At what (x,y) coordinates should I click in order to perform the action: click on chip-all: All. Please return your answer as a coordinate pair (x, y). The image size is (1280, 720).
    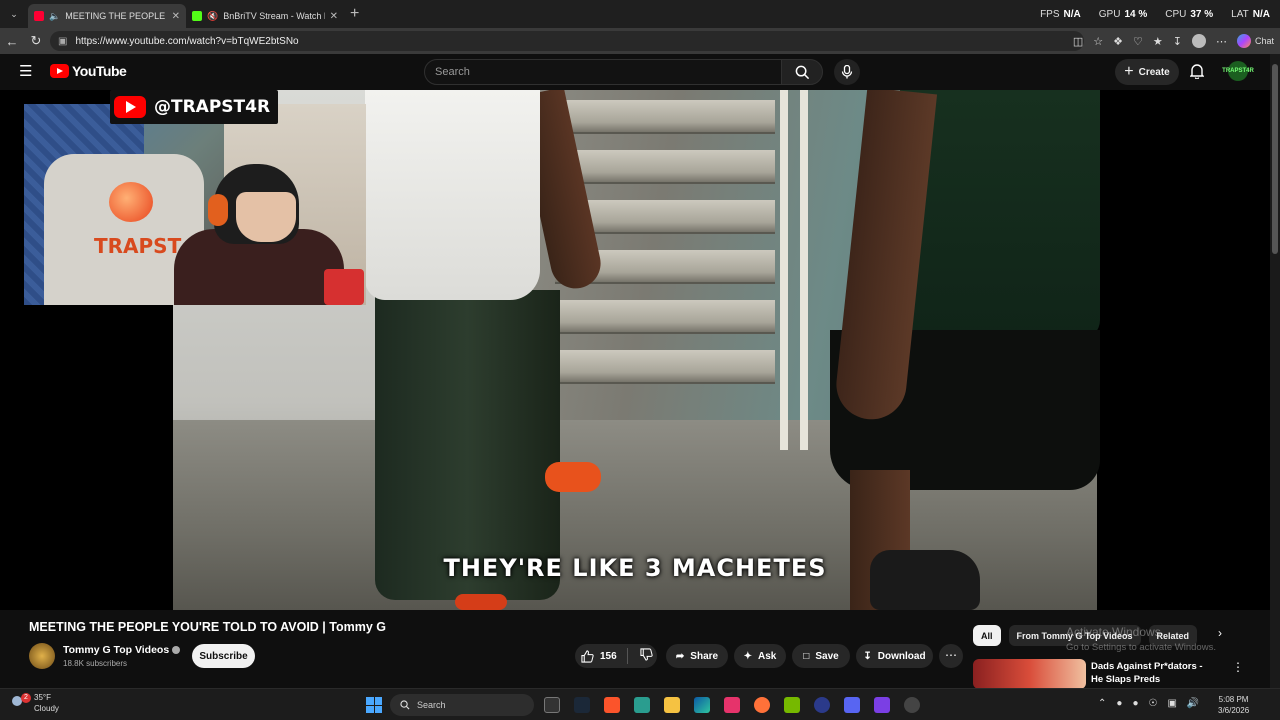
    Looking at the image, I should click on (987, 635).